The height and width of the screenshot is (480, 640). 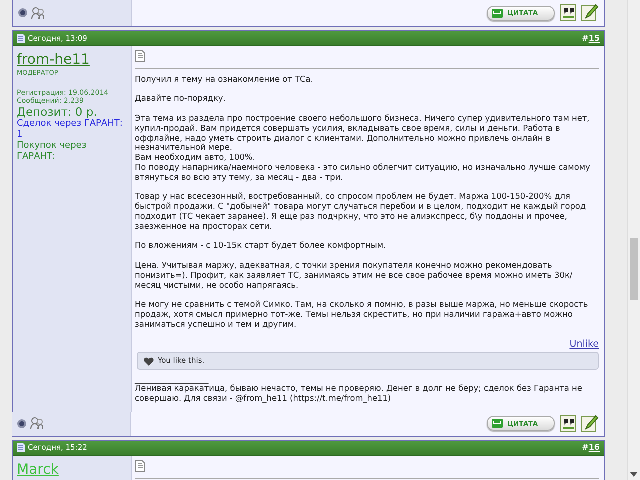 I want to click on post-number-link: 16, so click(x=594, y=447).